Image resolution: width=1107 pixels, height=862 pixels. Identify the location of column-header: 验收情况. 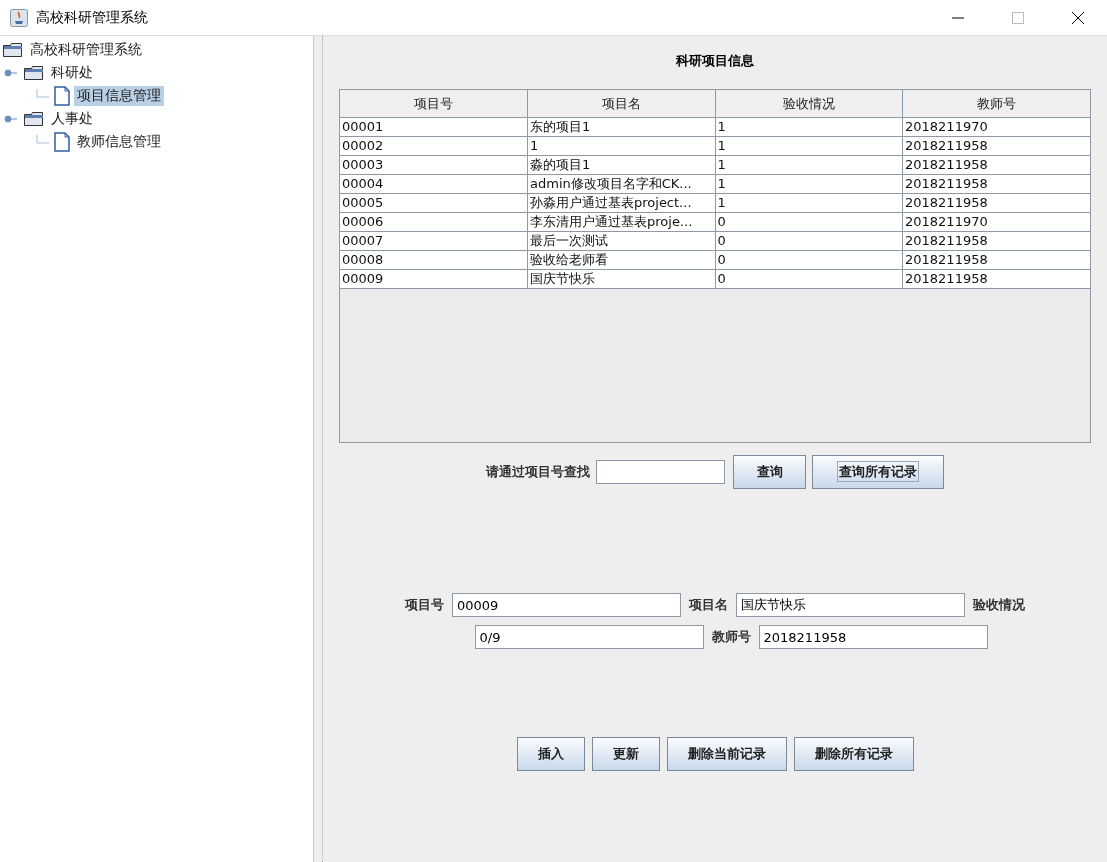
(809, 104).